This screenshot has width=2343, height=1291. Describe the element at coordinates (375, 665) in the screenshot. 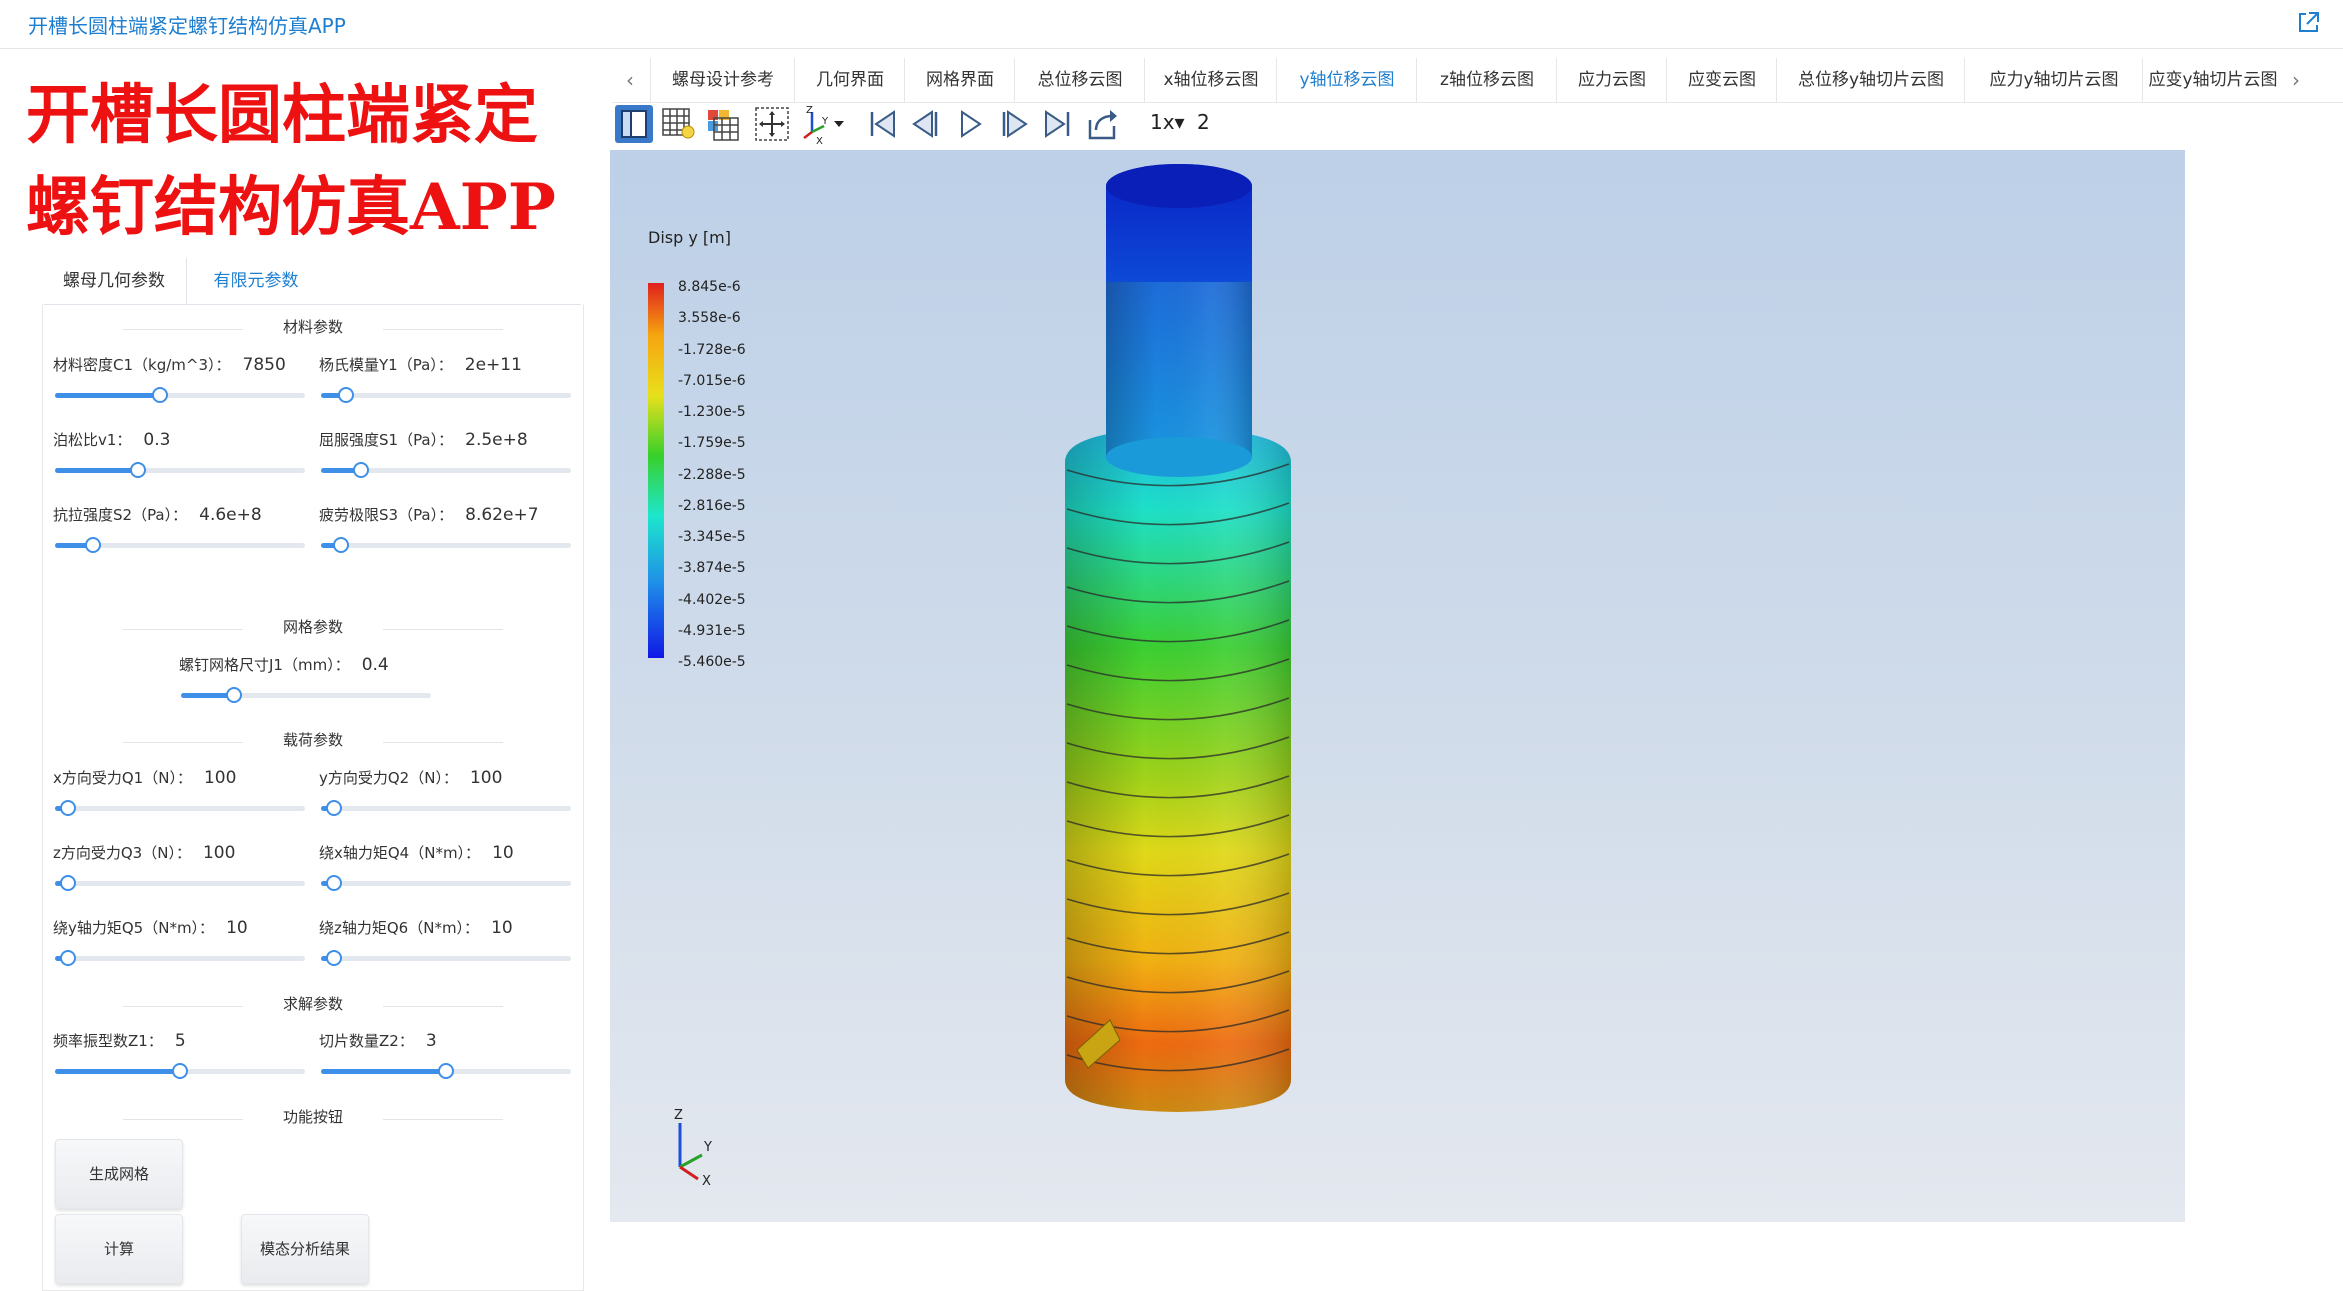

I see `param-value: 0.4` at that location.